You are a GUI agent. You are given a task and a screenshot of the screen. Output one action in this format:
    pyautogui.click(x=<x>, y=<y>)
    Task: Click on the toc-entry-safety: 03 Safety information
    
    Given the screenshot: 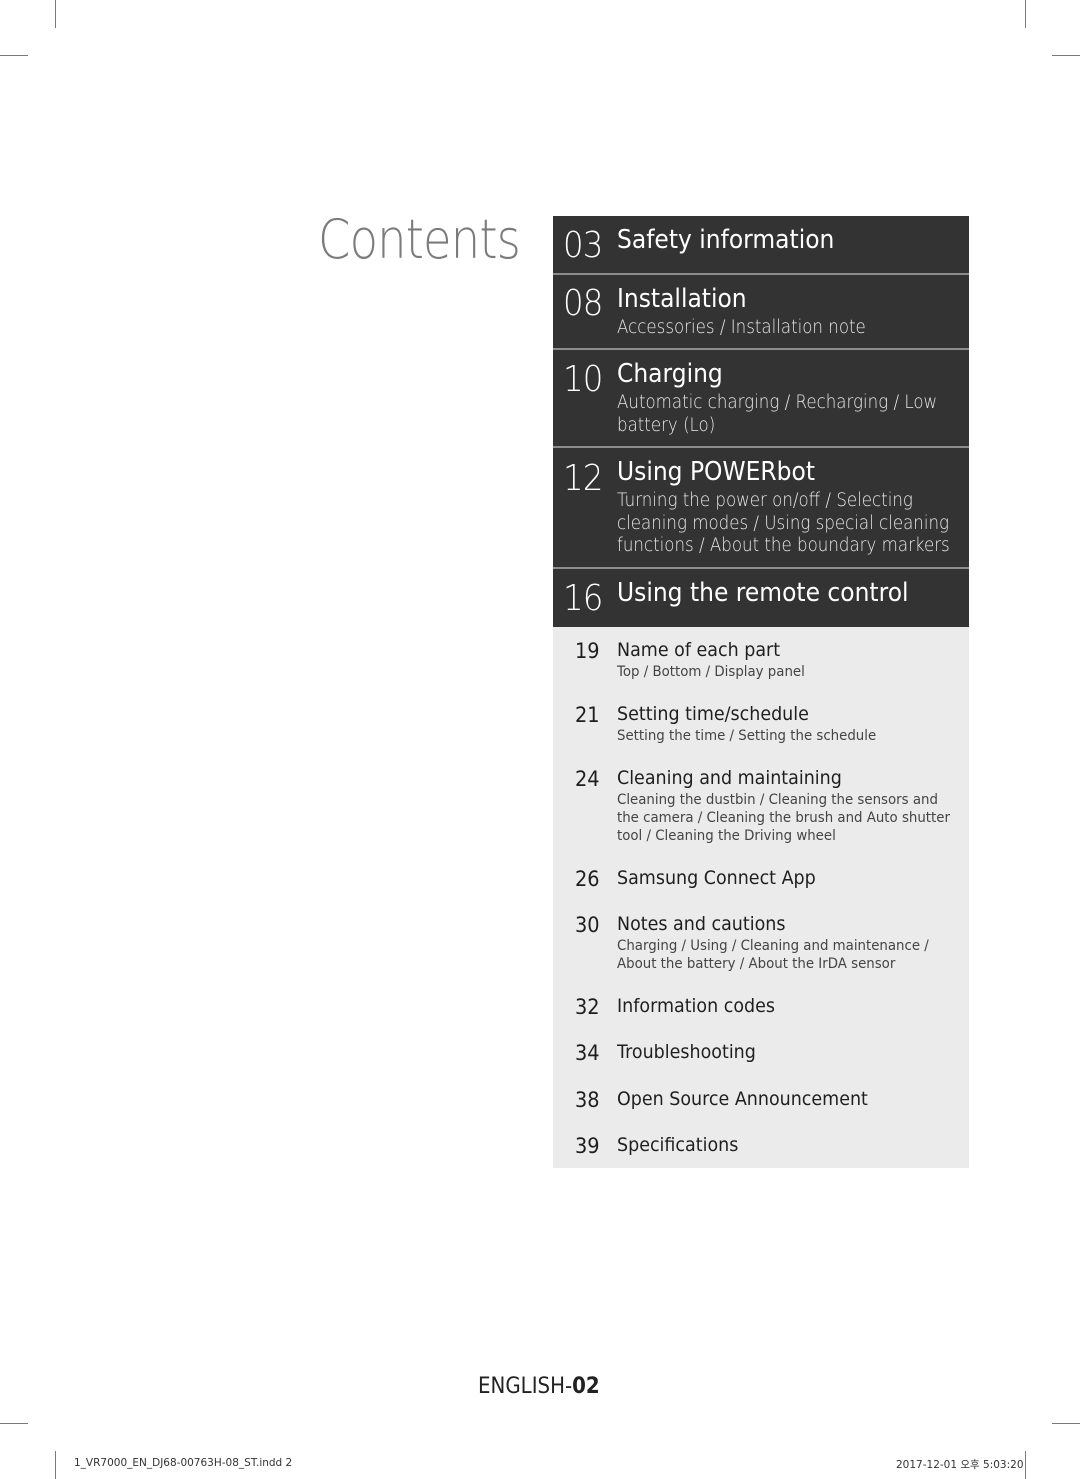 What is the action you would take?
    pyautogui.click(x=761, y=245)
    